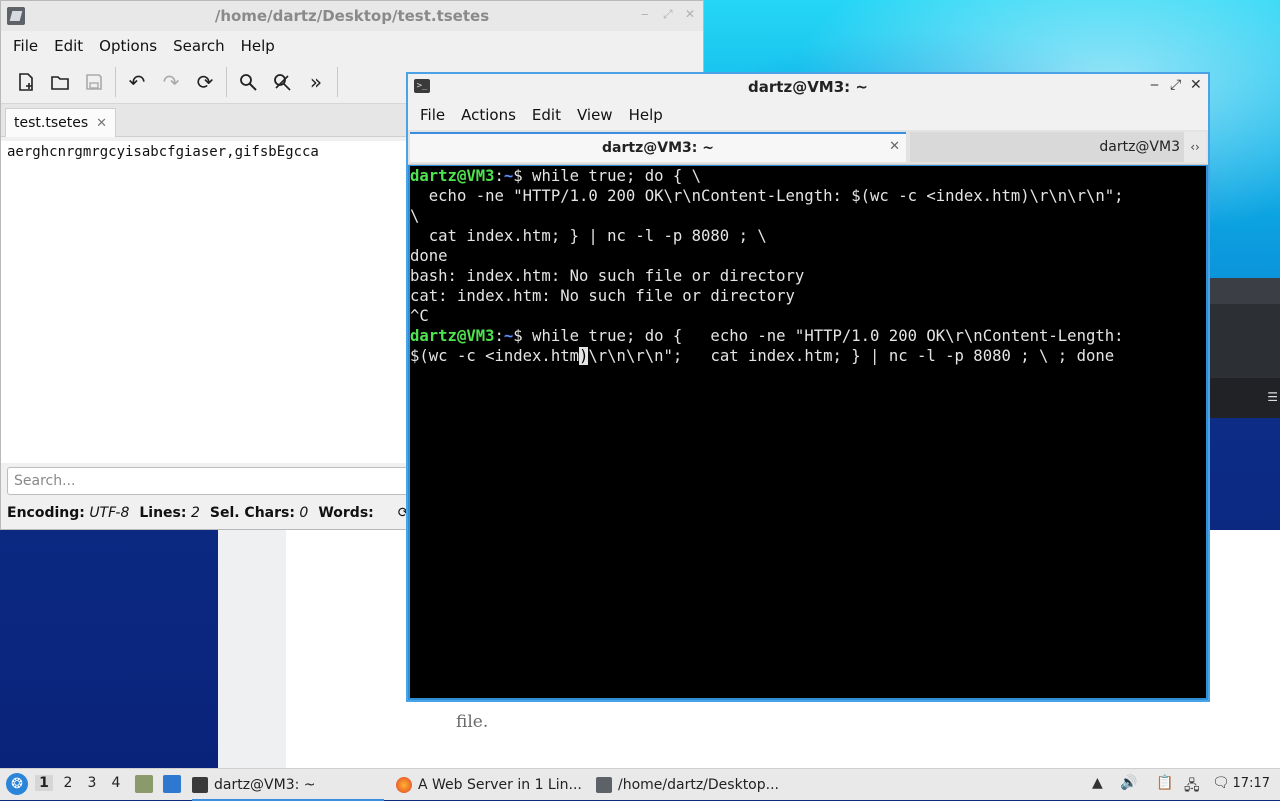  Describe the element at coordinates (304, 513) in the screenshot. I see `selchars-value: 0` at that location.